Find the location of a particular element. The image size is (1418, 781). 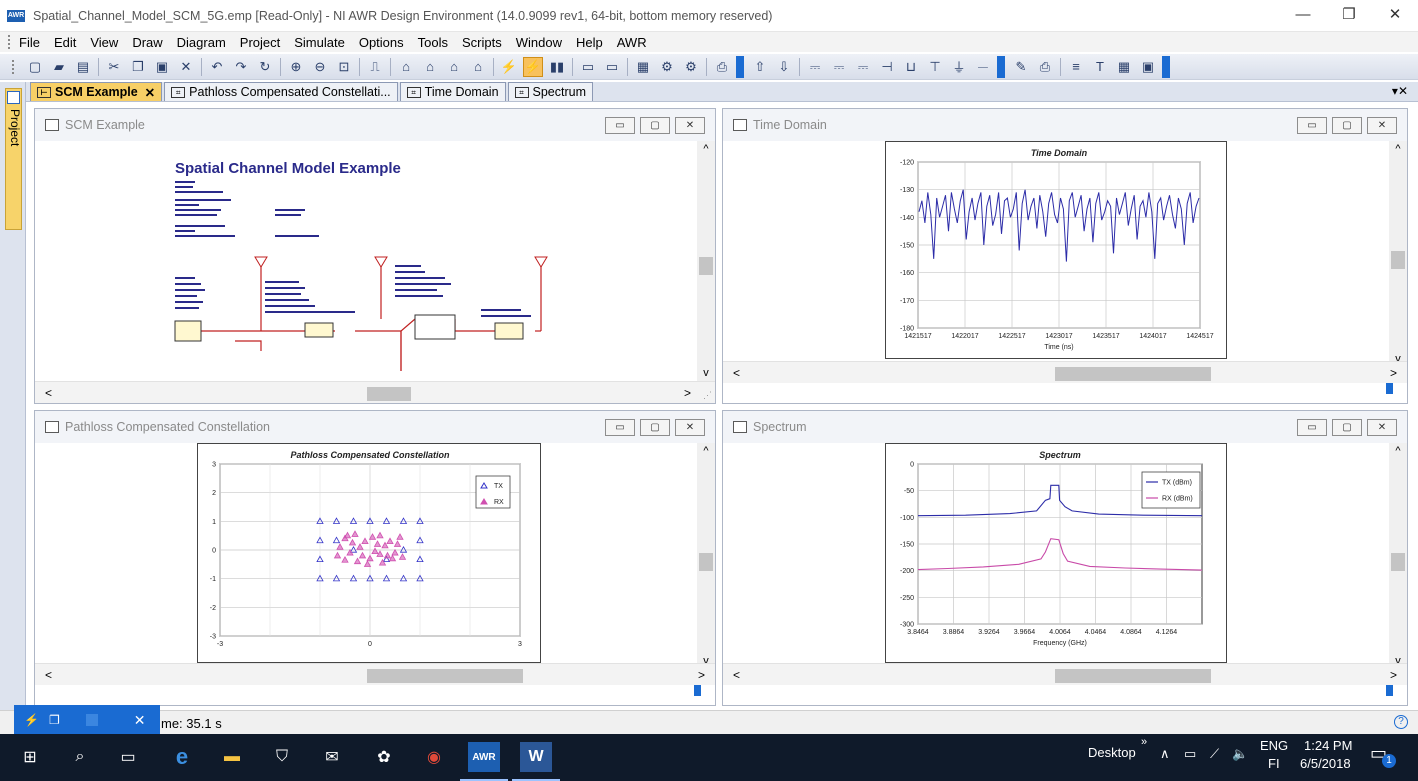

menu-edit: Edit is located at coordinates (65, 42).